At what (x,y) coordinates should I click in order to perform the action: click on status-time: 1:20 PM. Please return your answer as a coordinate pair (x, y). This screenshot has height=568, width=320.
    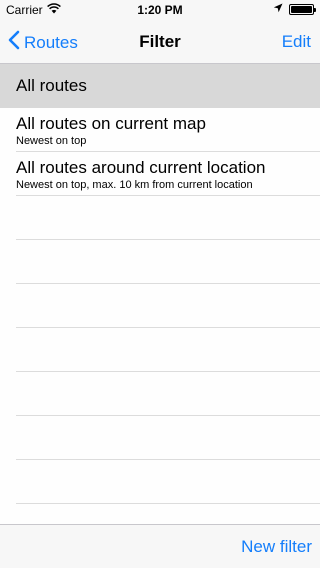
    Looking at the image, I should click on (160, 10).